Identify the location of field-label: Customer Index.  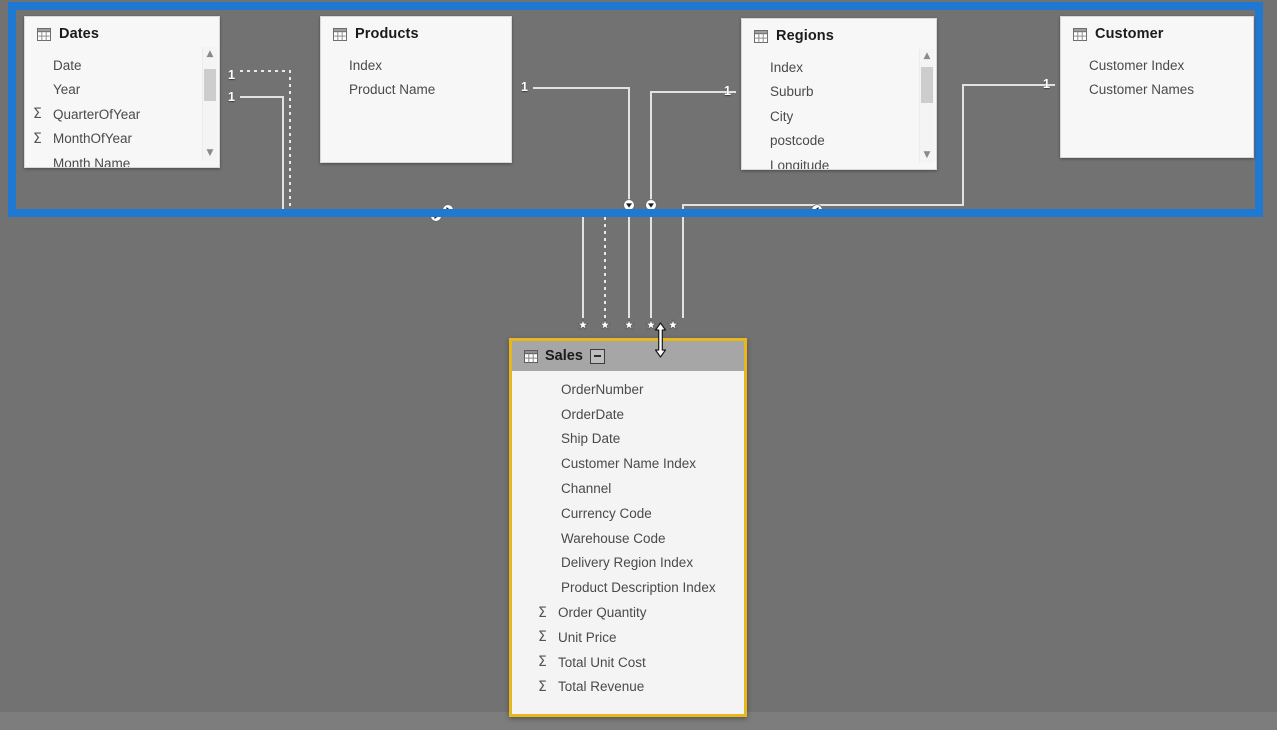
(1137, 65).